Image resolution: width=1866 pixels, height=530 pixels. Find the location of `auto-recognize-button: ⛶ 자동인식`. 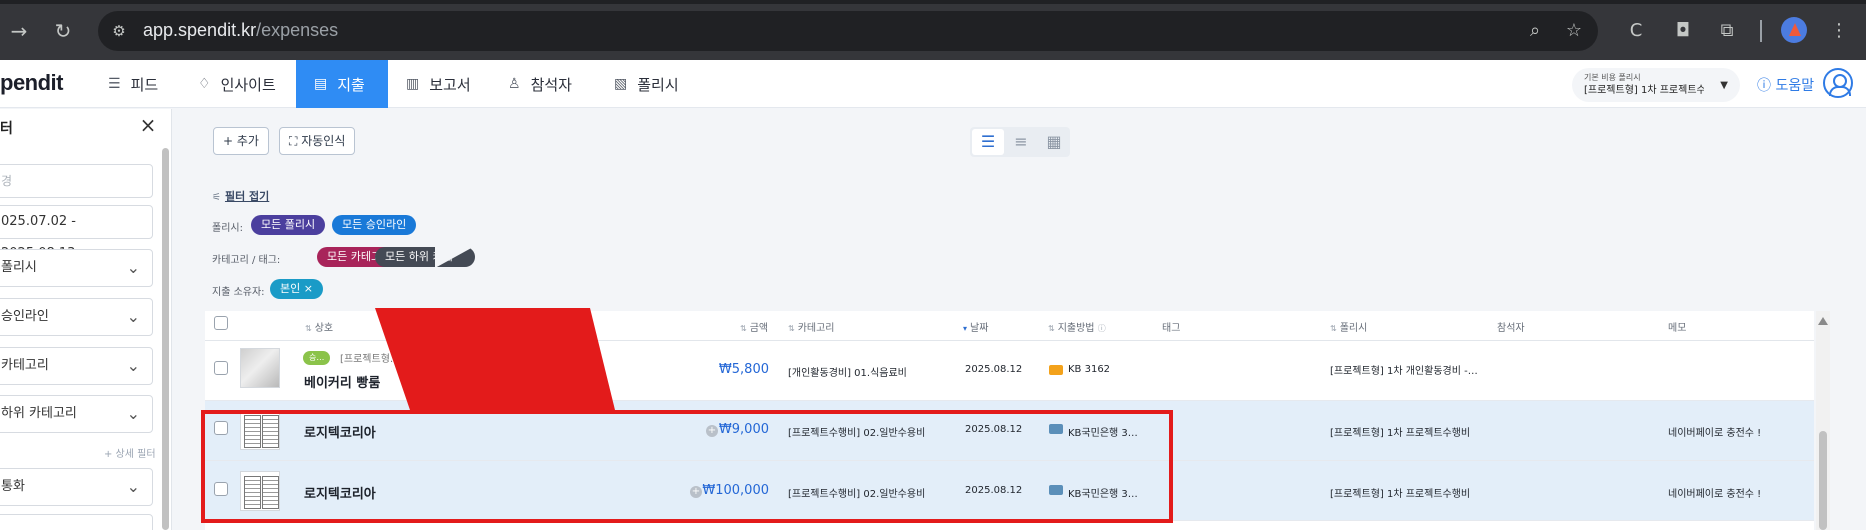

auto-recognize-button: ⛶ 자동인식 is located at coordinates (317, 141).